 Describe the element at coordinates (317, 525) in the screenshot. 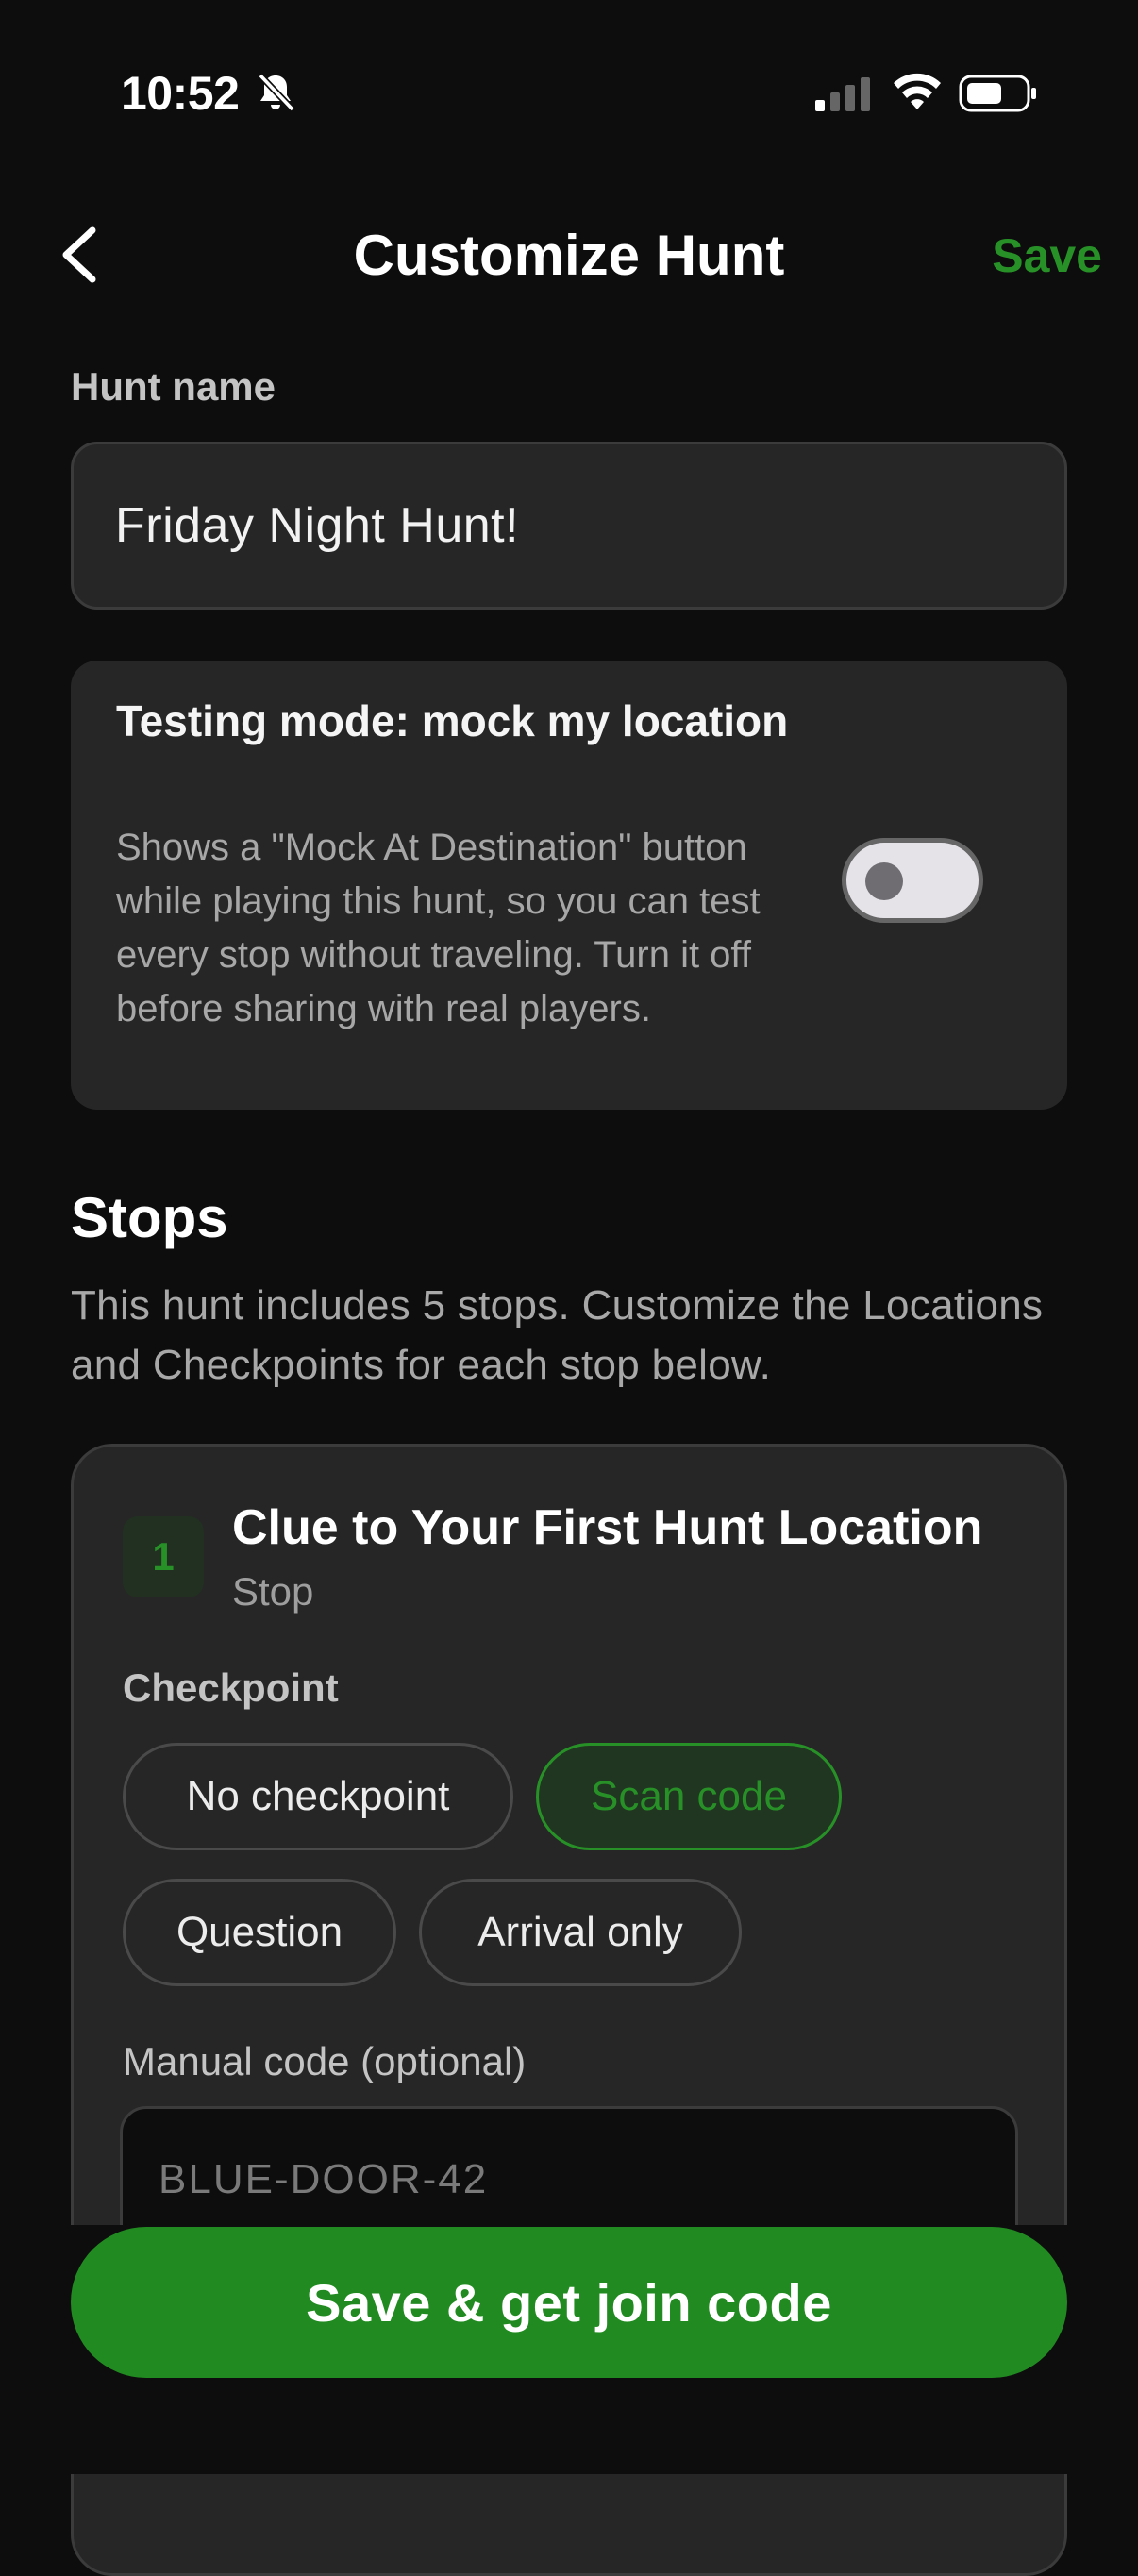

I see `hunt-name-value: Friday Night Hunt!` at that location.